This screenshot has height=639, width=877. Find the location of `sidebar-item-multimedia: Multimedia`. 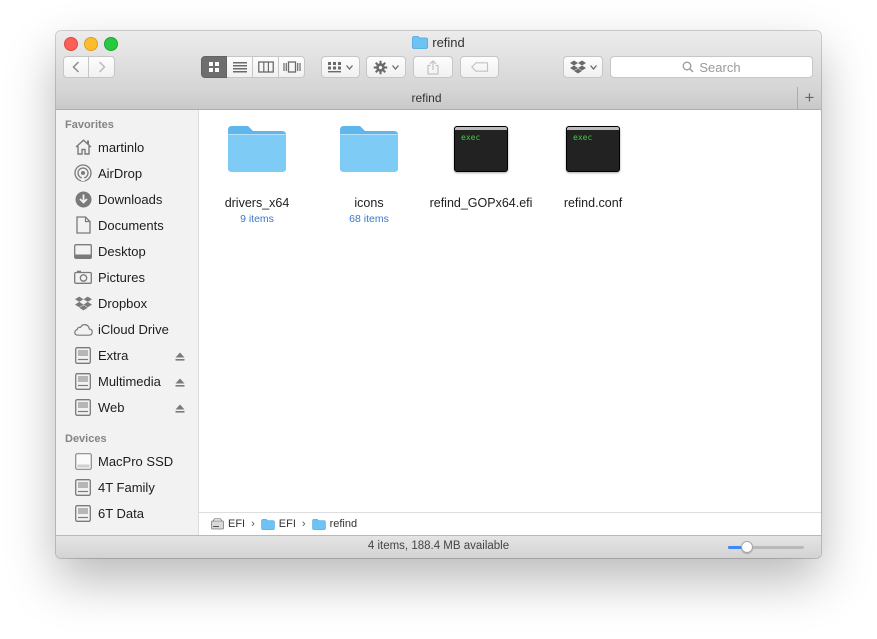

sidebar-item-multimedia: Multimedia is located at coordinates (132, 381).